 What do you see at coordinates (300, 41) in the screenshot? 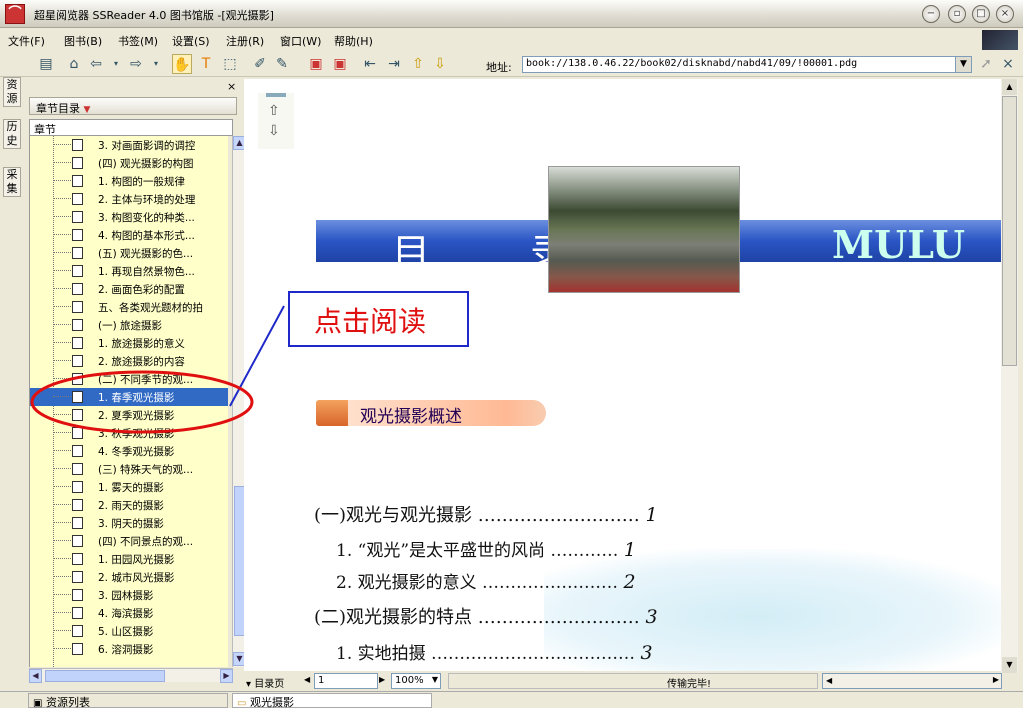
I see `menu-window: 窗口(W)` at bounding box center [300, 41].